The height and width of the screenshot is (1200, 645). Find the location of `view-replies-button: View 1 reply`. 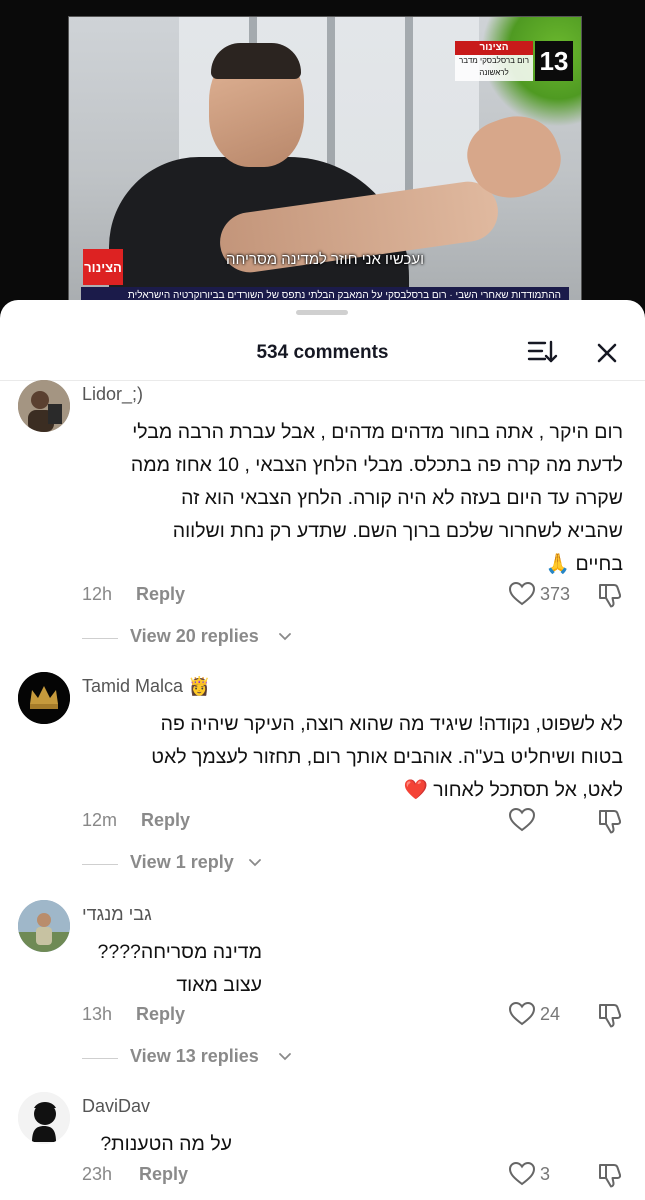

view-replies-button: View 1 reply is located at coordinates (192, 865).